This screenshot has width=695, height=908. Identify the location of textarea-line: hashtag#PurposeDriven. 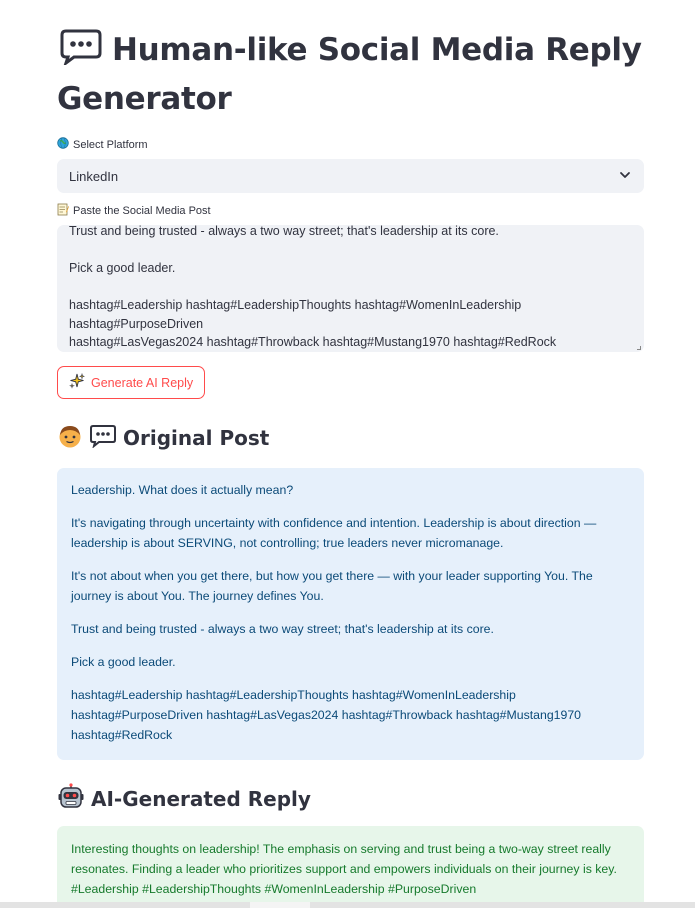
(136, 323).